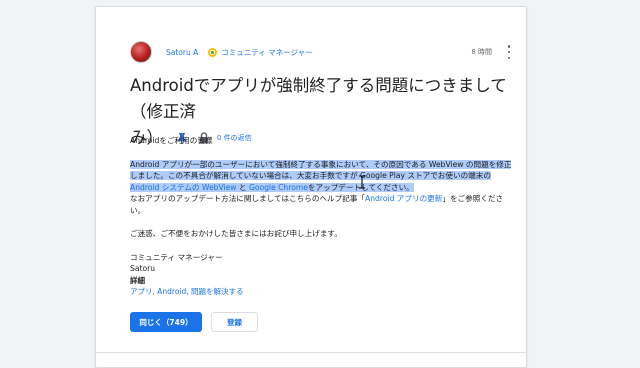 The height and width of the screenshot is (368, 640). What do you see at coordinates (311, 352) in the screenshot?
I see `divider` at bounding box center [311, 352].